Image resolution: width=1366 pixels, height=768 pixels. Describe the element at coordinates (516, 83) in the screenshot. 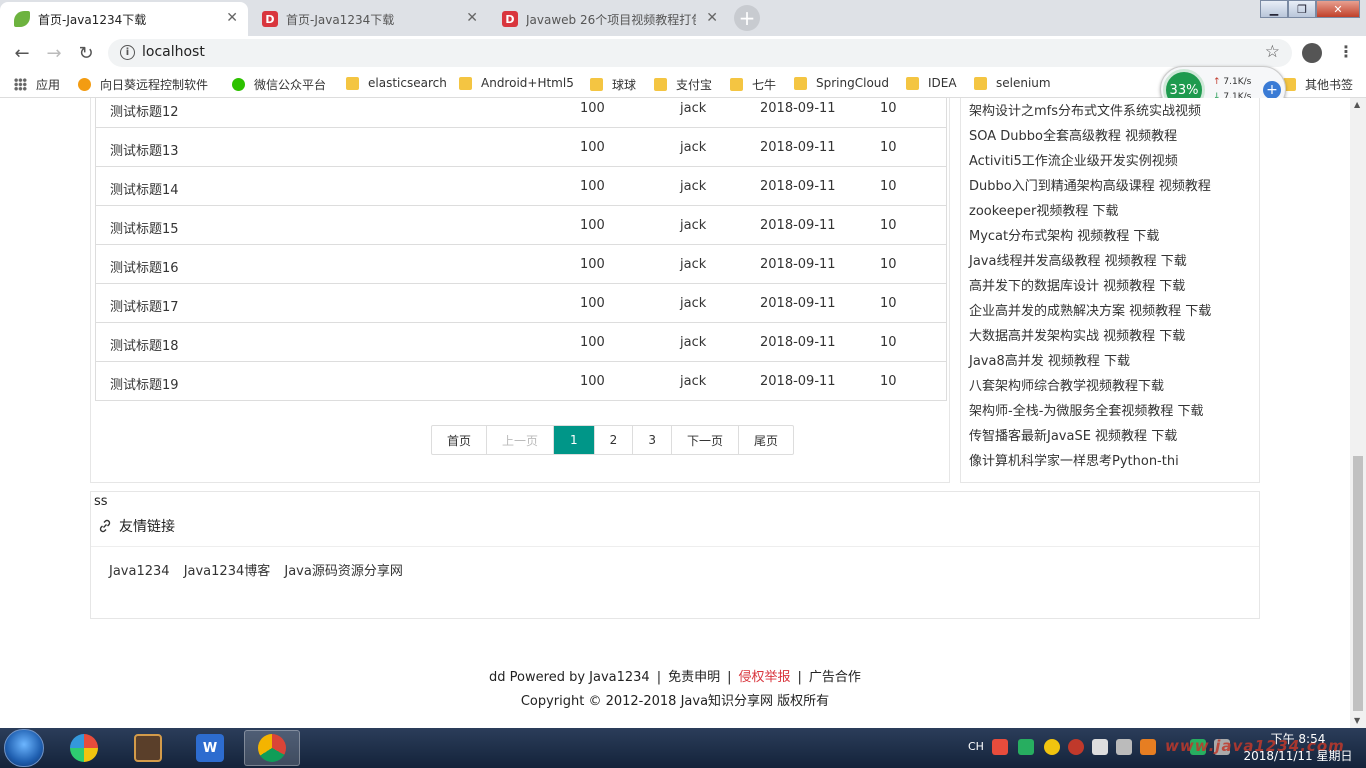

I see `bookmark-android-html5: Android+Html5` at that location.